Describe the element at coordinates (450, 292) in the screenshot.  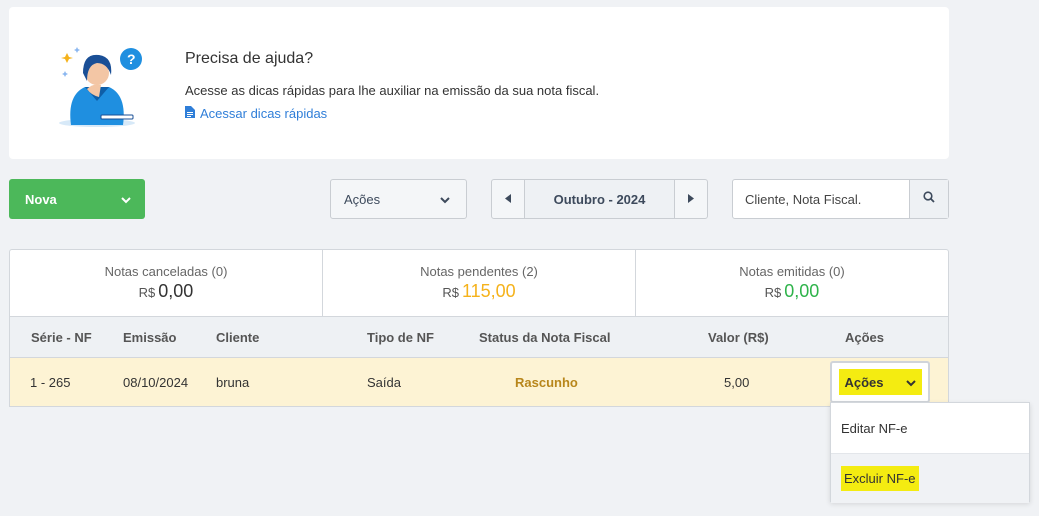
I see `summary-pending-currency: R$` at that location.